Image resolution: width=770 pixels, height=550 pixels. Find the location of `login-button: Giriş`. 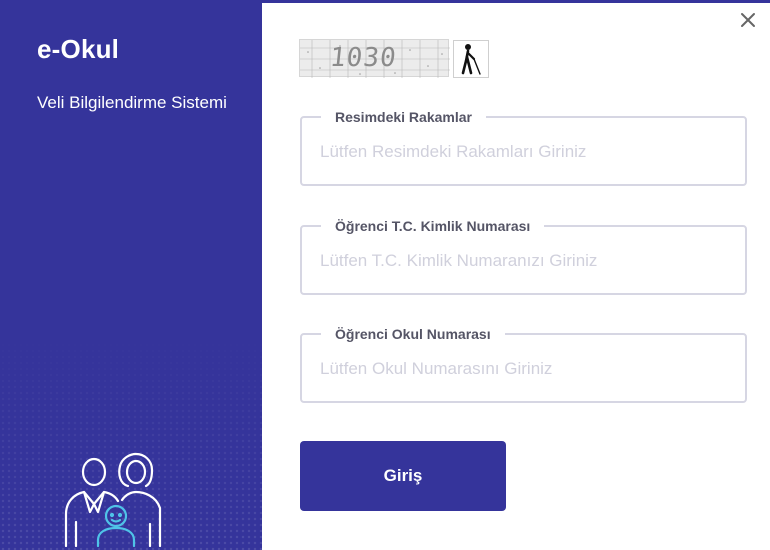

login-button: Giriş is located at coordinates (403, 476).